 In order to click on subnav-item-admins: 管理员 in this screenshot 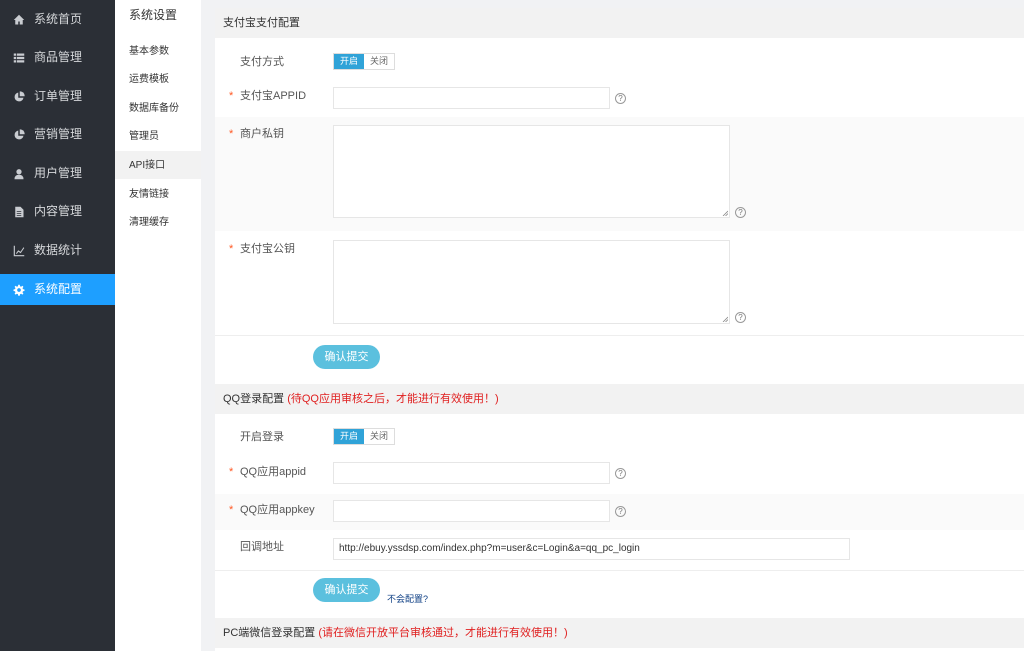, I will do `click(158, 136)`.